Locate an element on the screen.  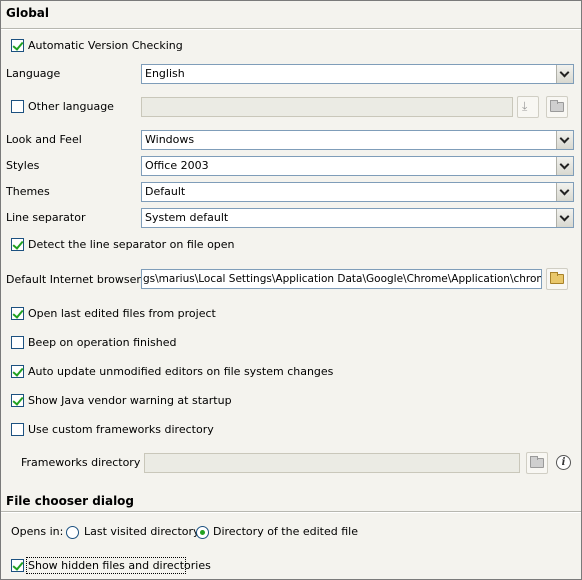
auto-version-checking-checkbox is located at coordinates (17, 45).